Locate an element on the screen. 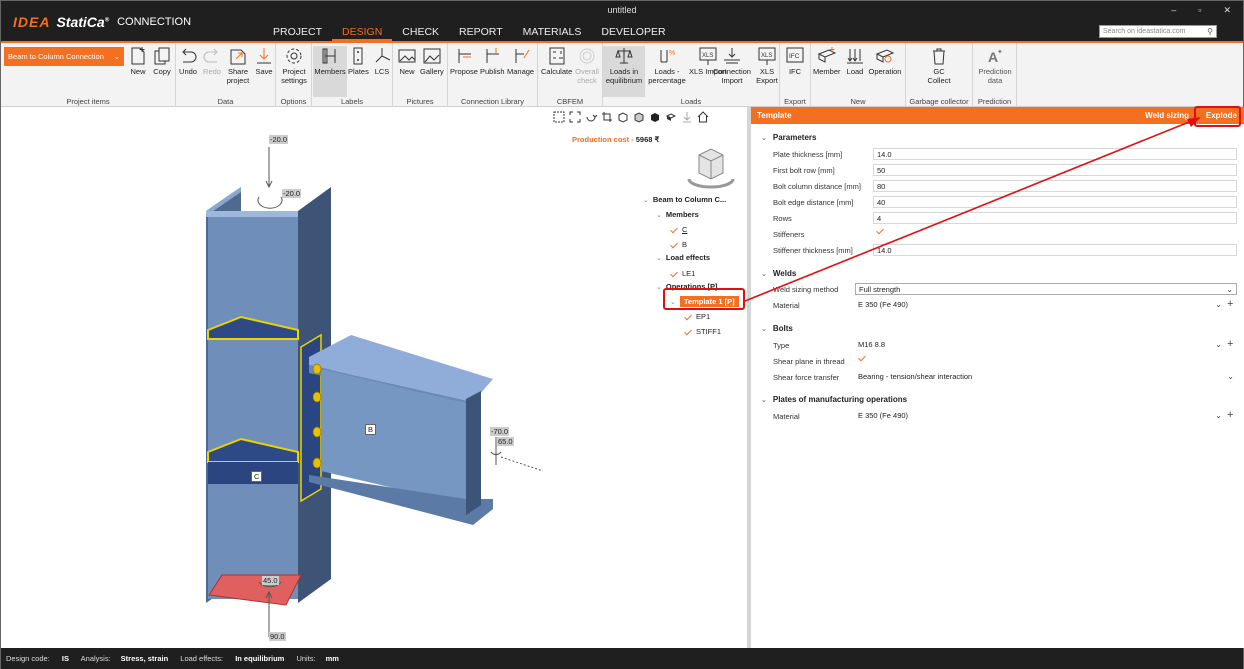 The image size is (1244, 669). overall-check-button: Overall check is located at coordinates (587, 65).